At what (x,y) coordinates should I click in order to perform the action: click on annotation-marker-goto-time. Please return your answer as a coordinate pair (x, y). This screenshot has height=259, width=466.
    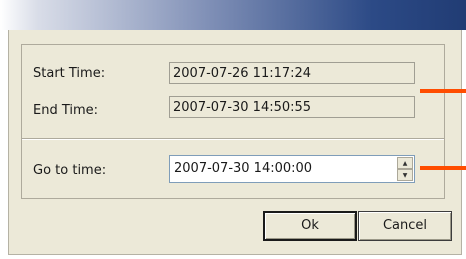
    Looking at the image, I should click on (443, 168).